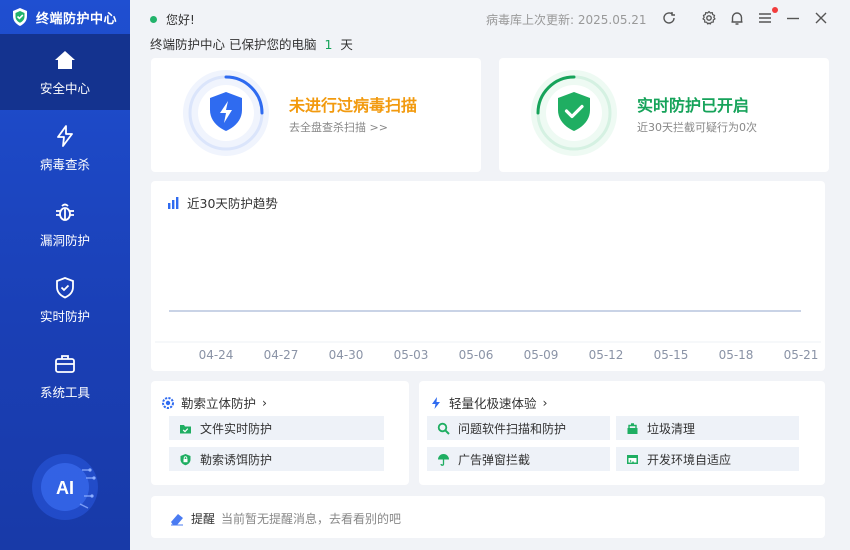 The height and width of the screenshot is (550, 850). What do you see at coordinates (64, 316) in the screenshot?
I see `sidebar-item-label: 实时防护` at bounding box center [64, 316].